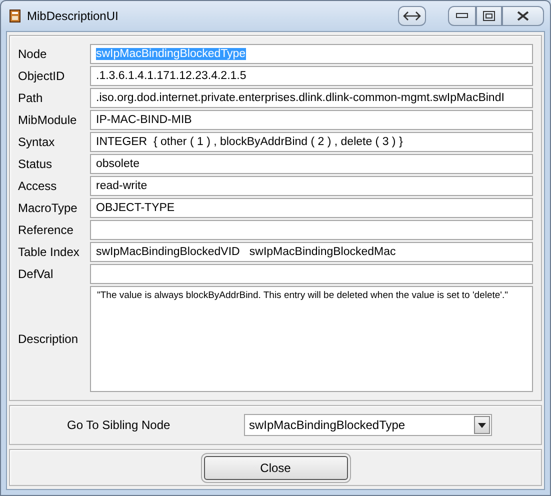 The width and height of the screenshot is (551, 496). What do you see at coordinates (37, 142) in the screenshot?
I see `field-label: Syntax` at bounding box center [37, 142].